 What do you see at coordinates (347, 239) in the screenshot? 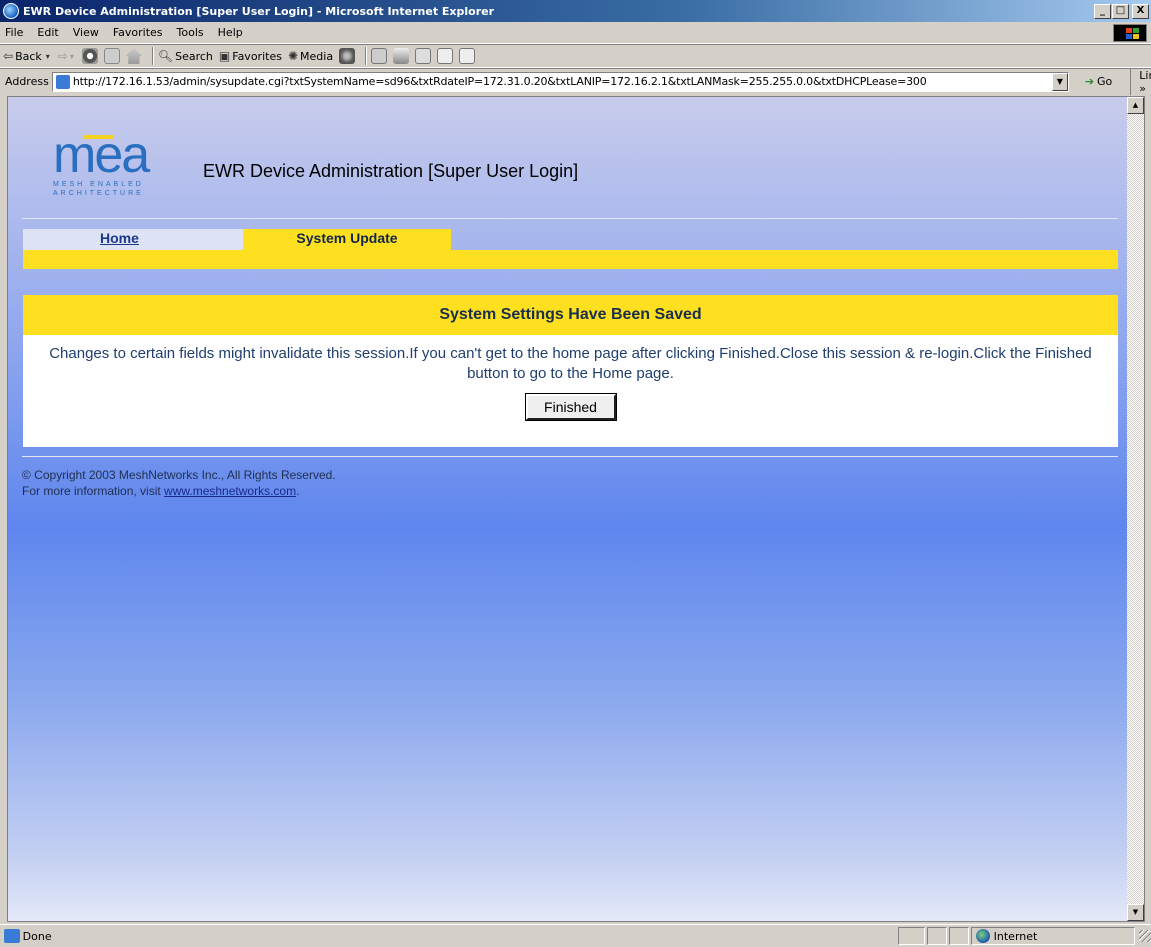
I see `tab-system-update: System Update` at bounding box center [347, 239].